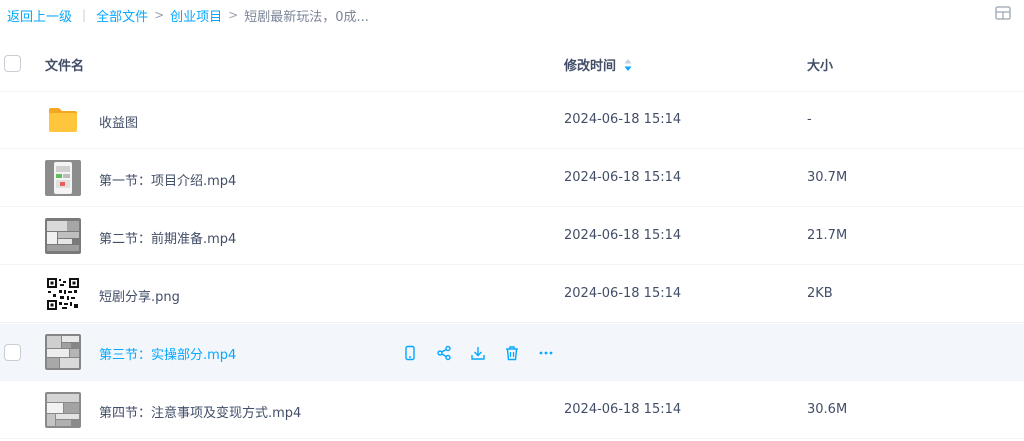 The height and width of the screenshot is (441, 1024). What do you see at coordinates (167, 237) in the screenshot?
I see `file-name: 第二节：前期准备.mp4` at bounding box center [167, 237].